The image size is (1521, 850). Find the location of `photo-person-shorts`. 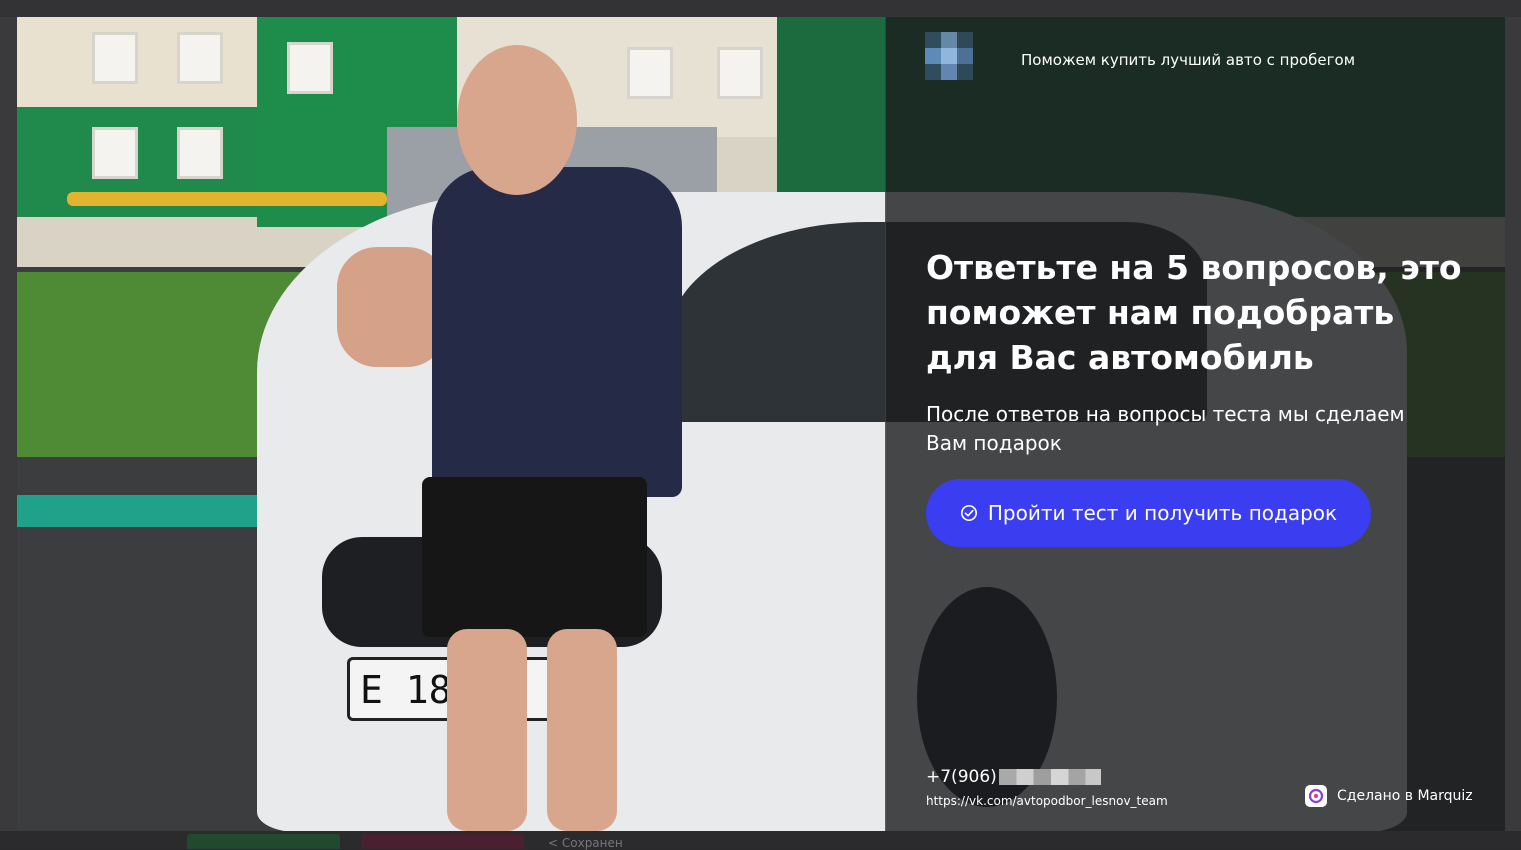

photo-person-shorts is located at coordinates (534, 557).